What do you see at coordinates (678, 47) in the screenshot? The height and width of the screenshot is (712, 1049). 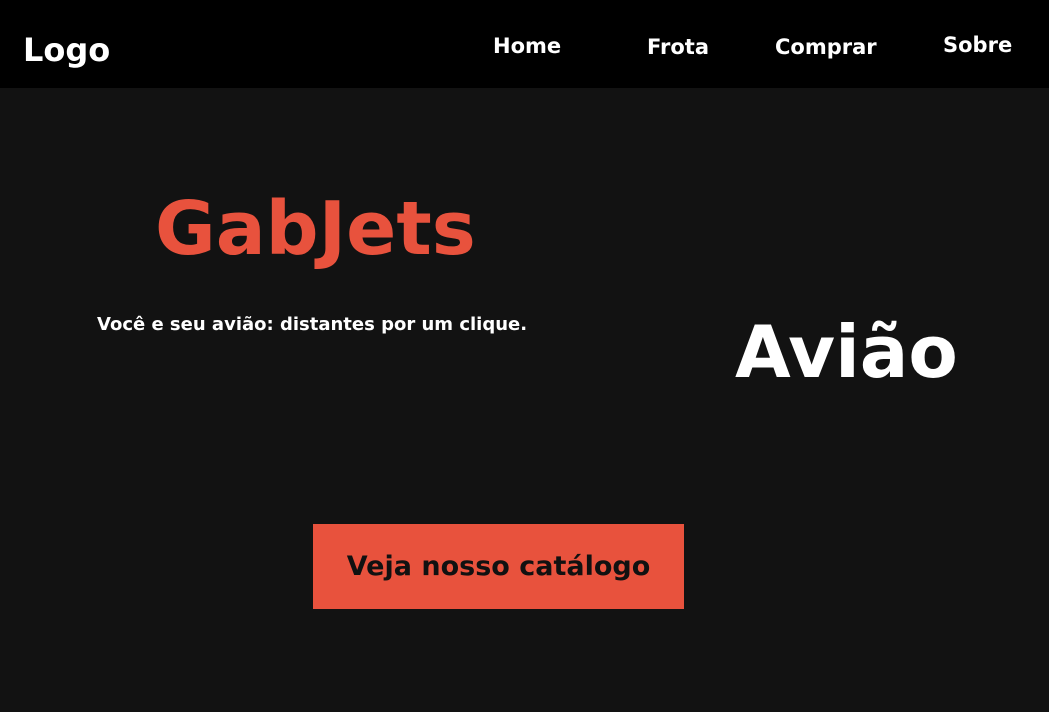 I see `nav-link-frota: Frota` at bounding box center [678, 47].